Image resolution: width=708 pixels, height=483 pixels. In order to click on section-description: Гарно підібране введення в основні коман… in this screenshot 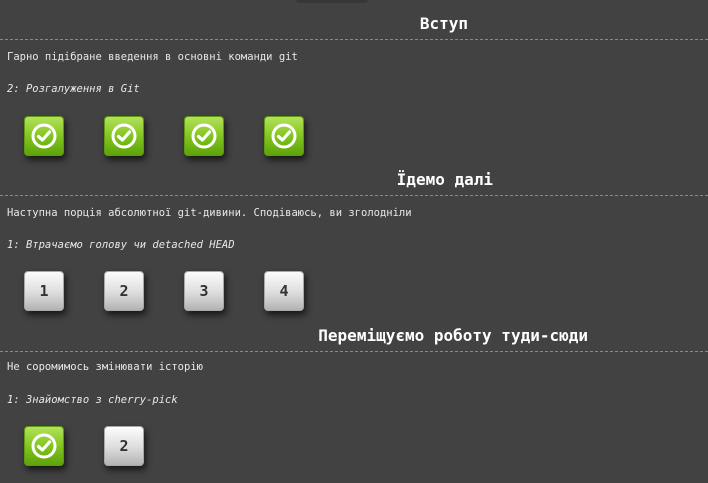, I will do `click(152, 57)`.